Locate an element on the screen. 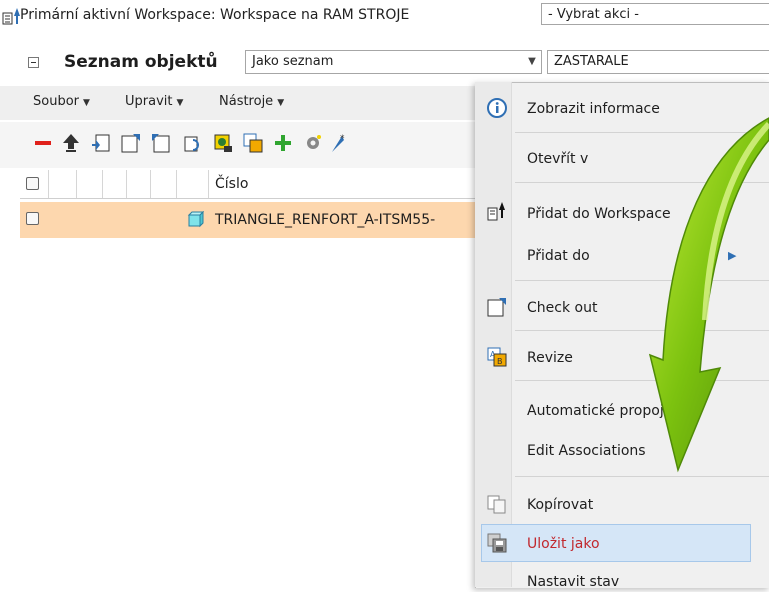 The width and height of the screenshot is (769, 592). revise-icon: AB is located at coordinates (497, 357).